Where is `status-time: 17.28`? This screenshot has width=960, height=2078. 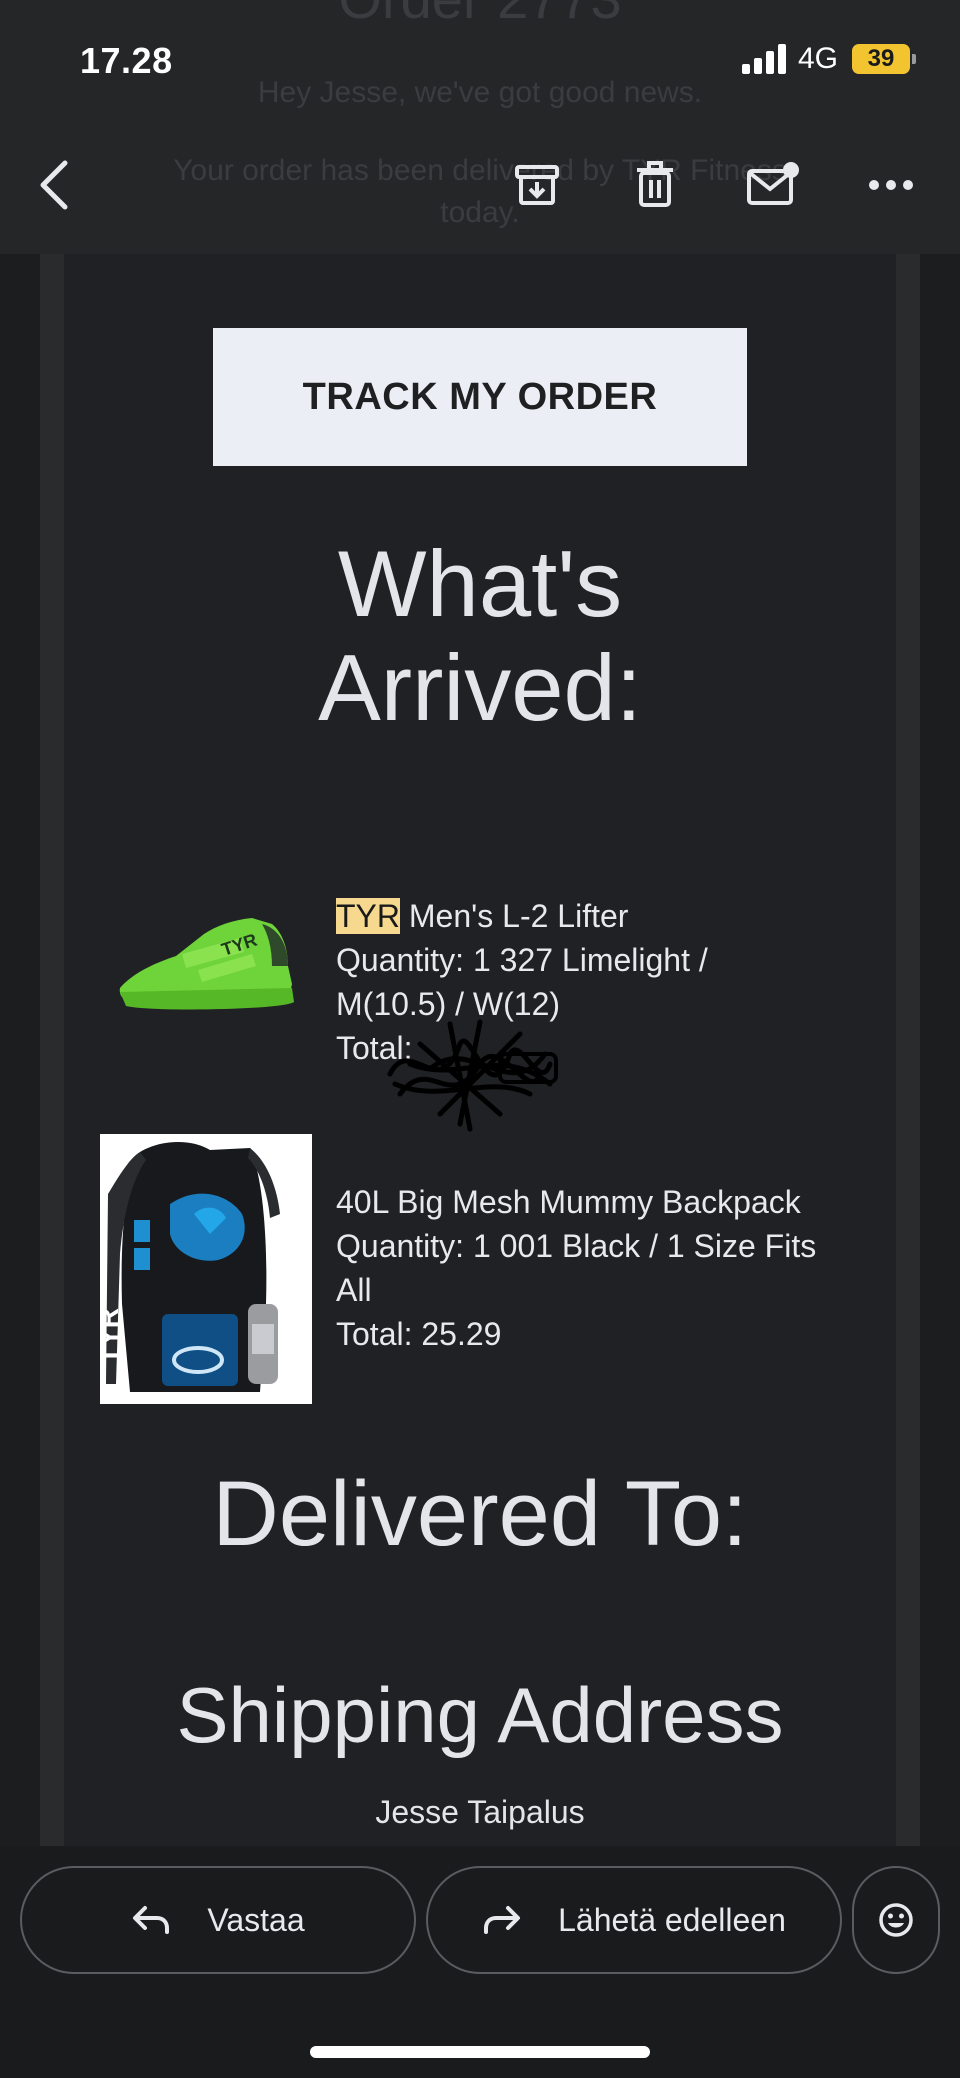
status-time: 17.28 is located at coordinates (126, 60).